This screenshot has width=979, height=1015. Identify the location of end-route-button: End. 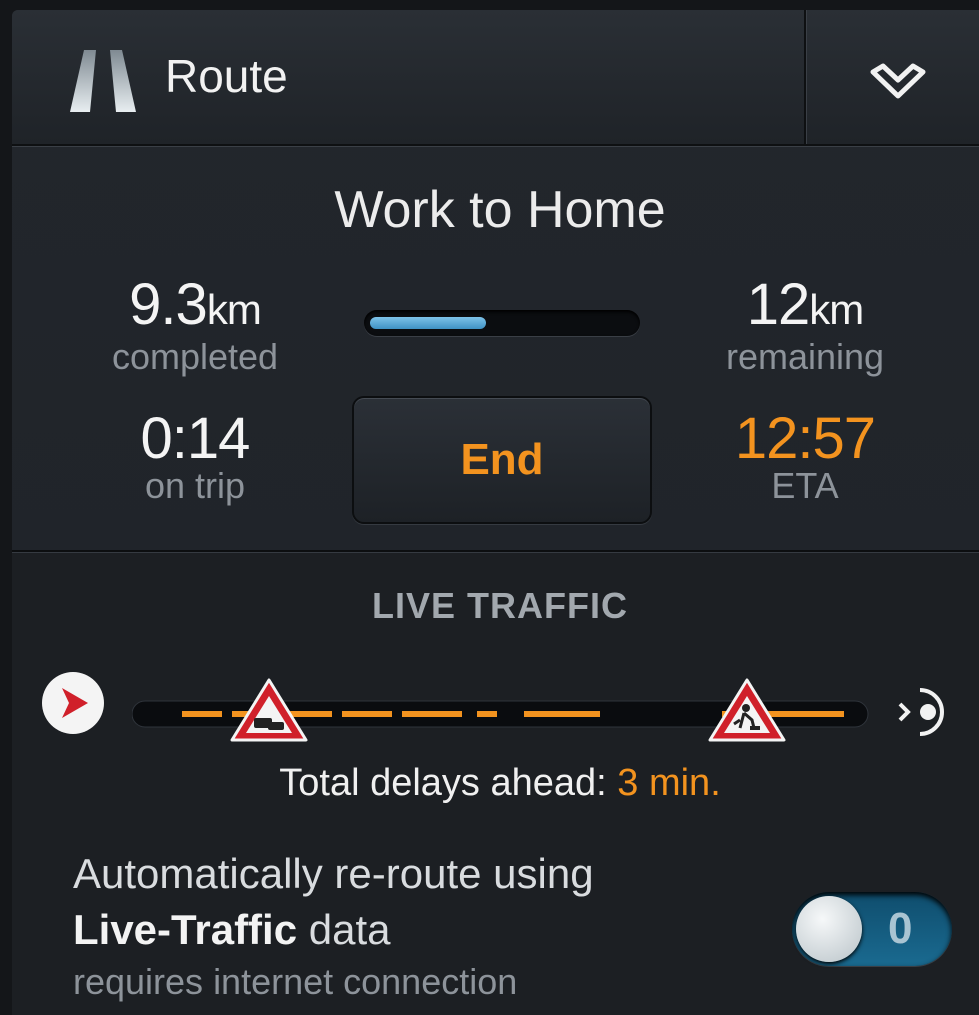
(502, 460).